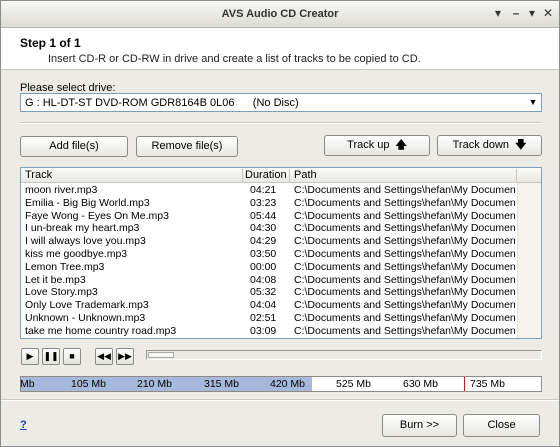 The width and height of the screenshot is (560, 447). What do you see at coordinates (532, 13) in the screenshot?
I see `menu-down-icon: ▾` at bounding box center [532, 13].